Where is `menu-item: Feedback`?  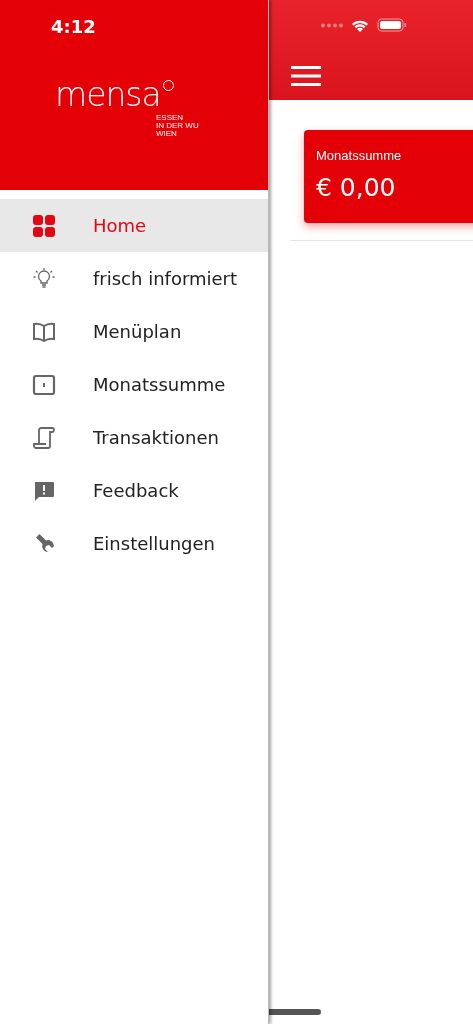
menu-item: Feedback is located at coordinates (134, 490).